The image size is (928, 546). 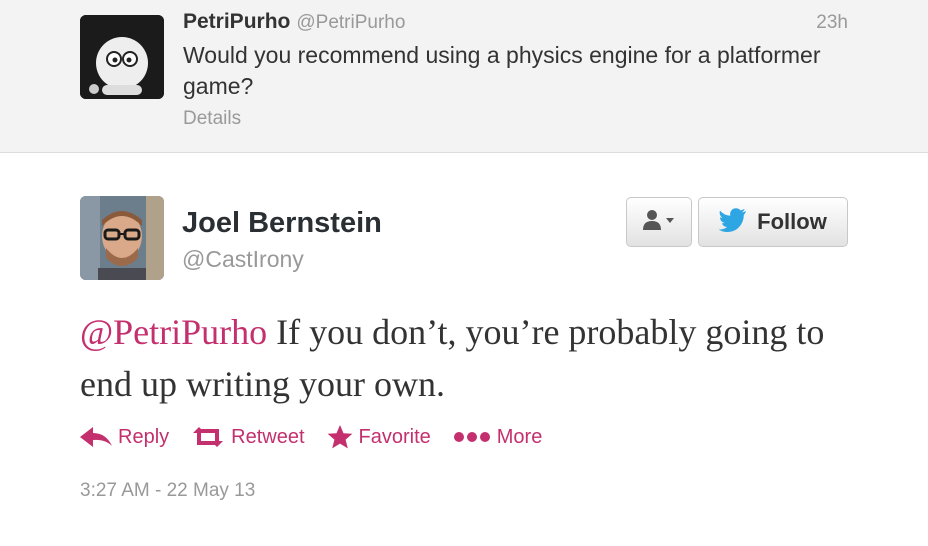 What do you see at coordinates (471, 437) in the screenshot?
I see `more-dots-icon` at bounding box center [471, 437].